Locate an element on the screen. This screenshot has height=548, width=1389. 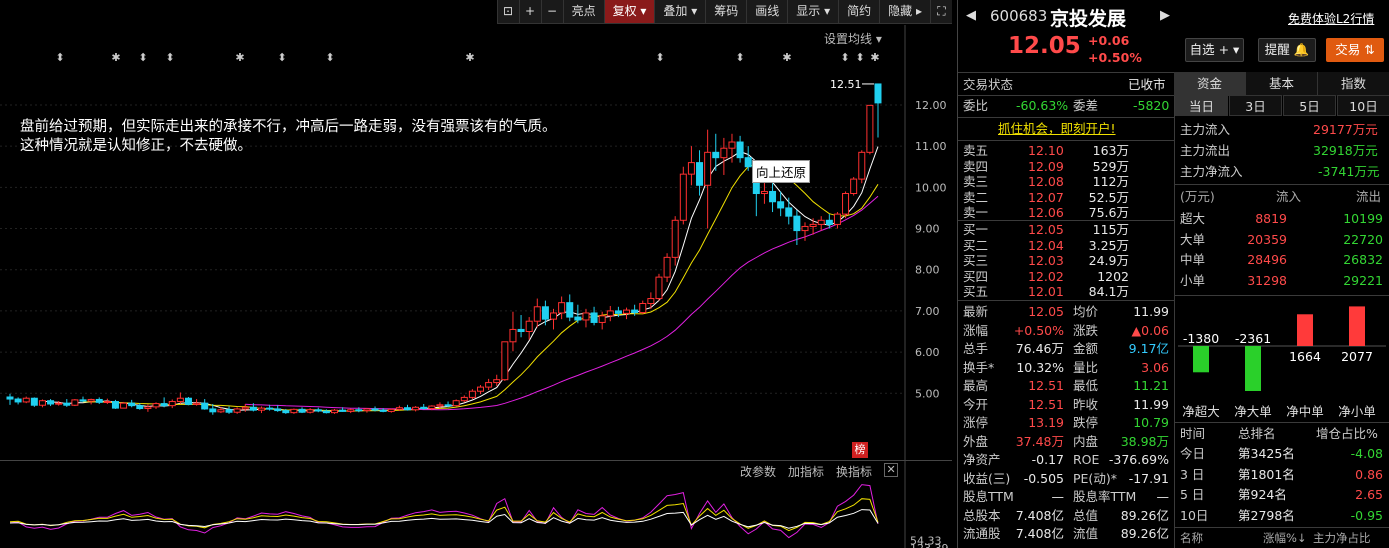
col-outflow-label: 流出 is located at coordinates (1369, 196).